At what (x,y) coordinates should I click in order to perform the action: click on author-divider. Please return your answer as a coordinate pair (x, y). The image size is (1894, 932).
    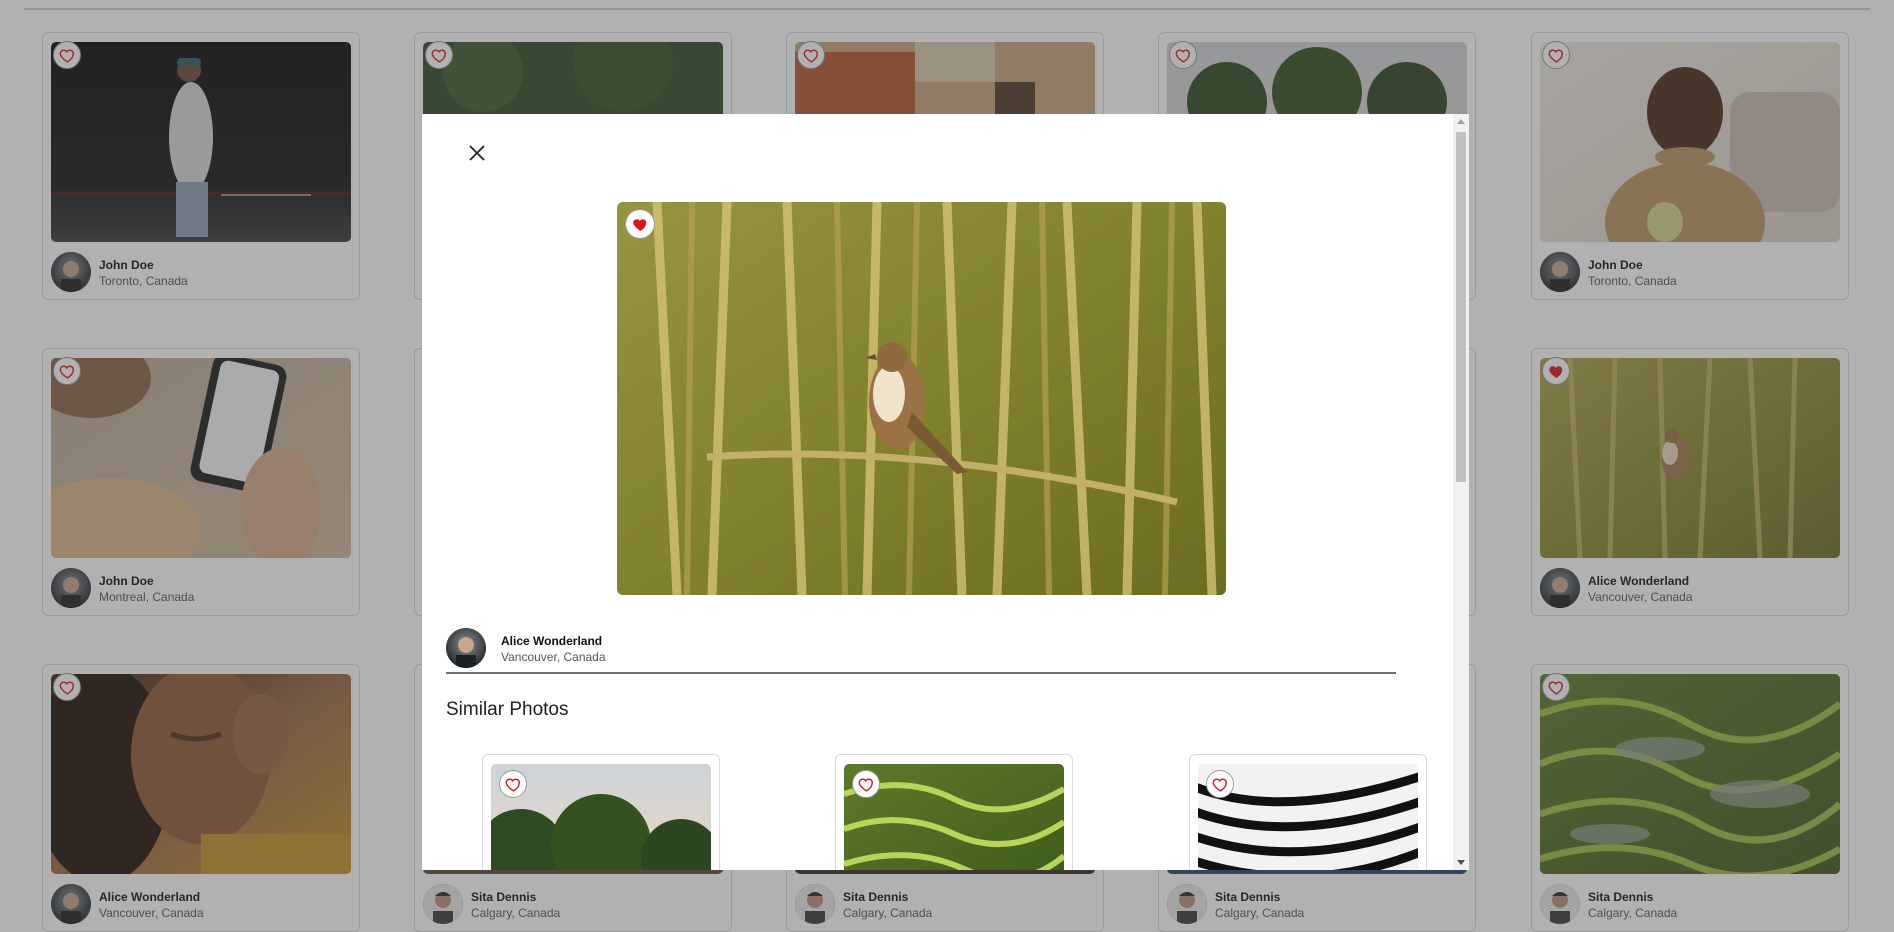
    Looking at the image, I should click on (921, 673).